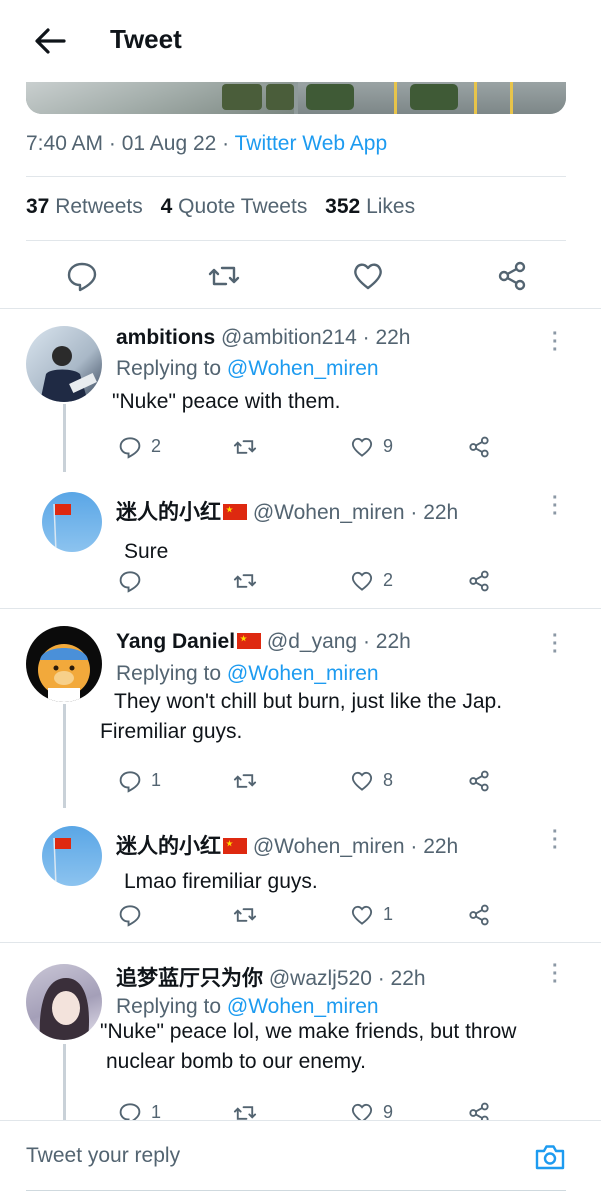 The image size is (601, 1200). I want to click on tweet-media, so click(296, 98).